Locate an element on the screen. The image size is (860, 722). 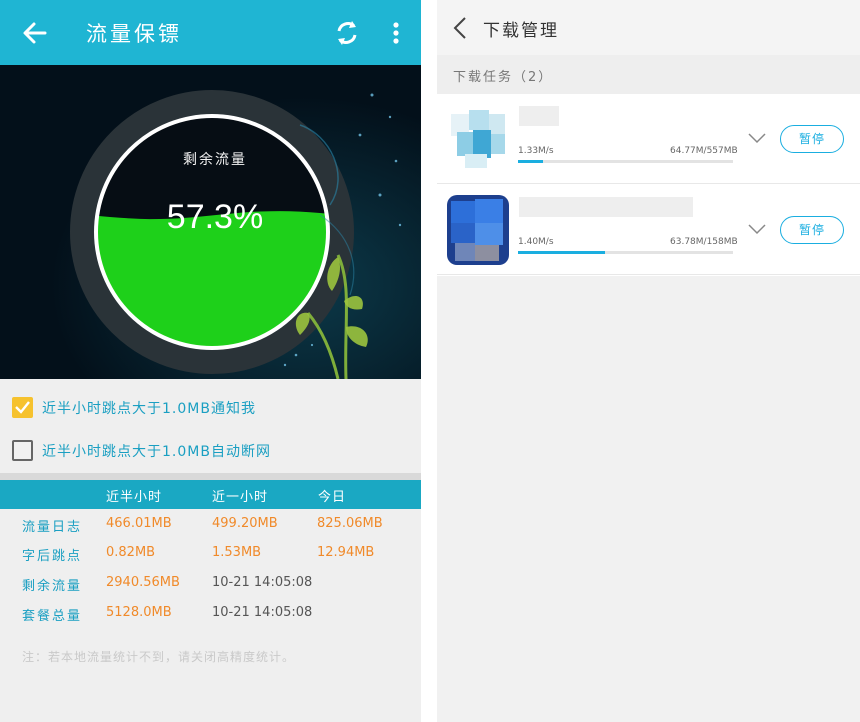
download-speed: 1.40M/s is located at coordinates (536, 242).